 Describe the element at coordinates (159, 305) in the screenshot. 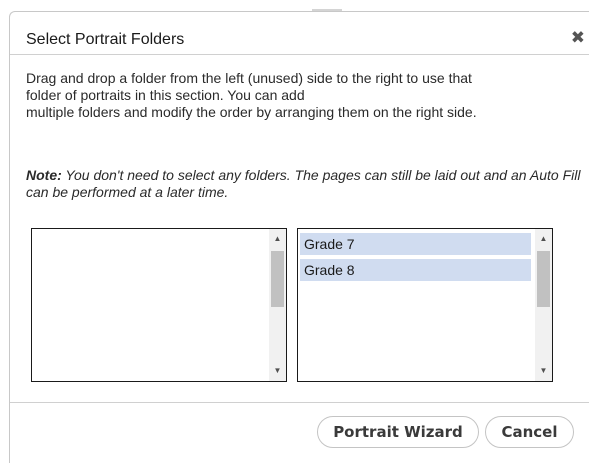

I see `unused-folders-list: ▲ ▼` at that location.